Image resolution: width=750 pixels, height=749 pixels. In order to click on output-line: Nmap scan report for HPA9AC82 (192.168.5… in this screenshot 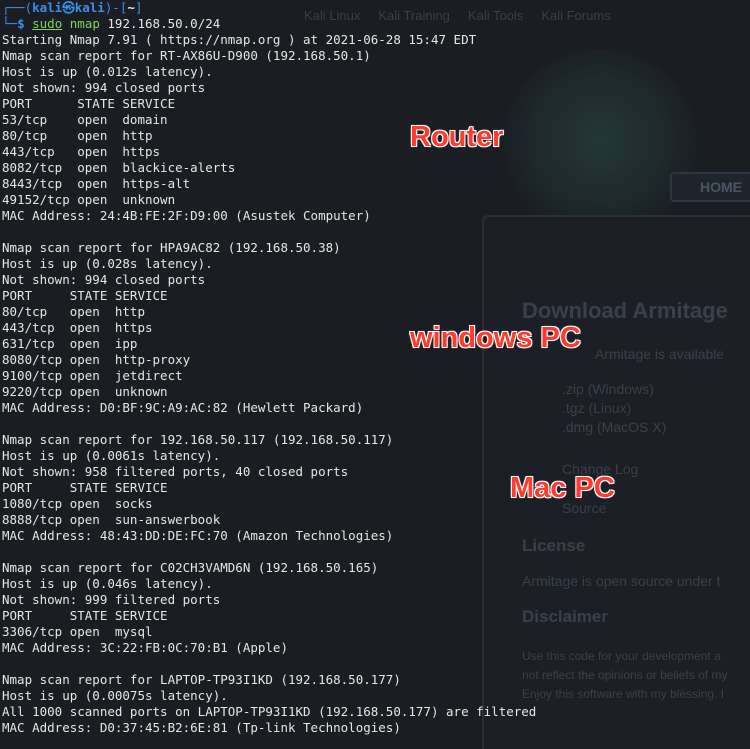, I will do `click(171, 247)`.